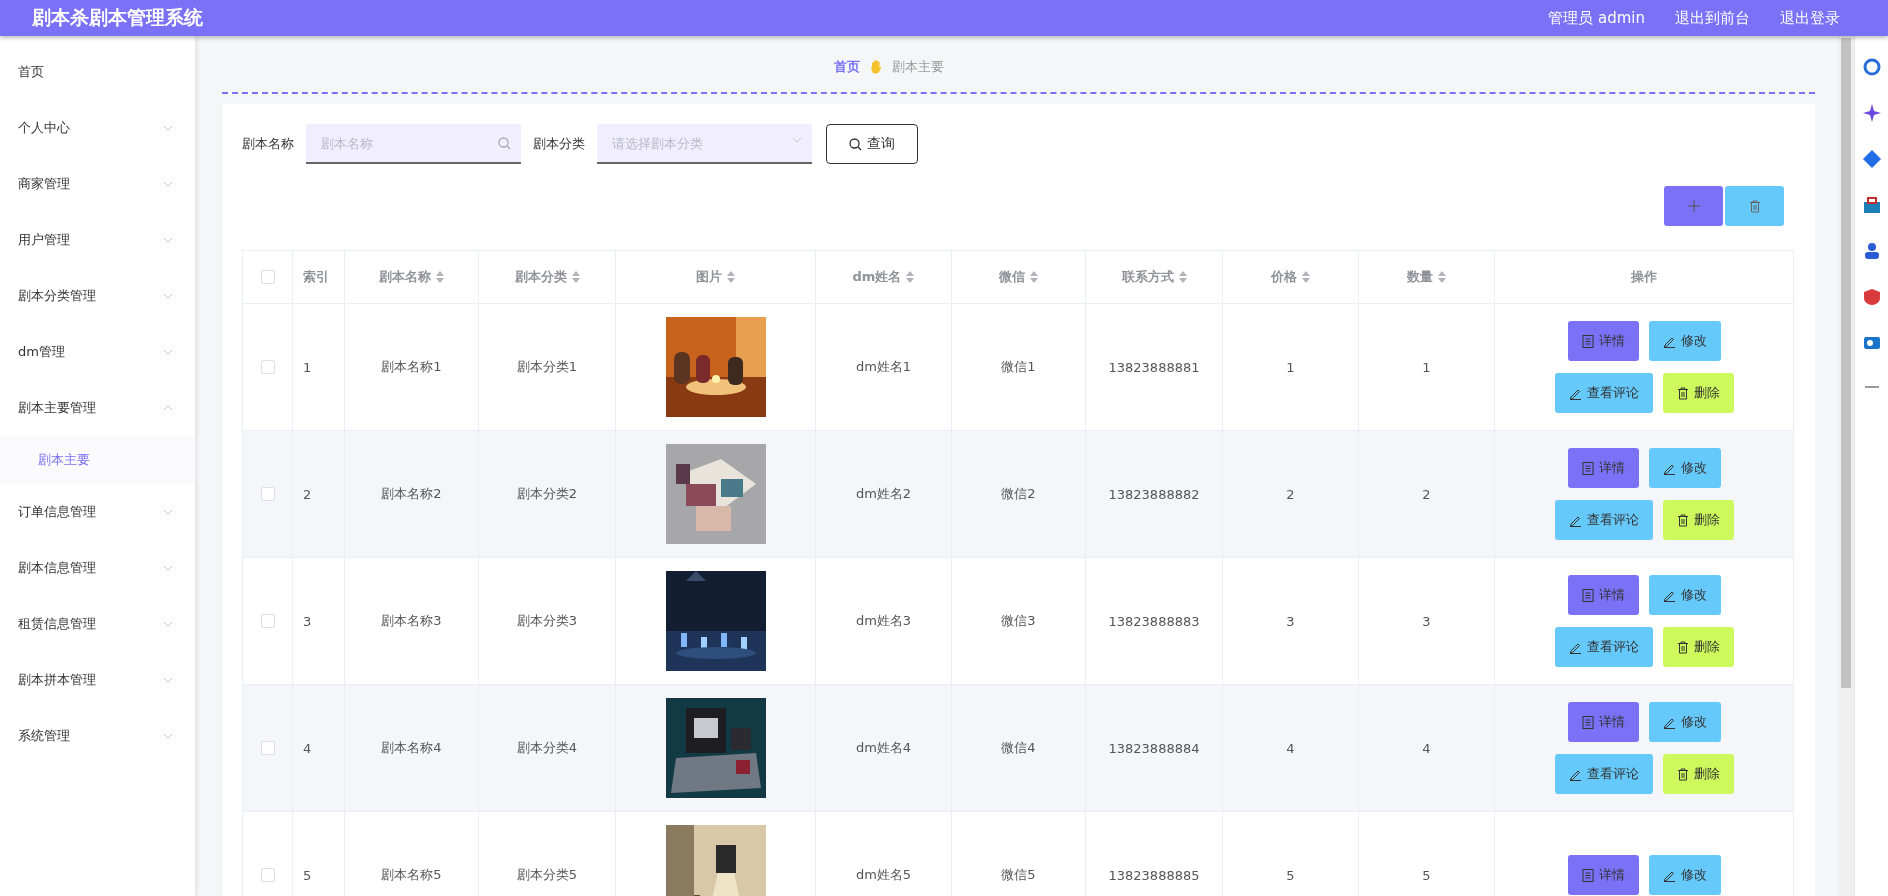 The height and width of the screenshot is (896, 1888). What do you see at coordinates (97, 624) in the screenshot?
I see `sidebar-item: 租赁信息管理` at bounding box center [97, 624].